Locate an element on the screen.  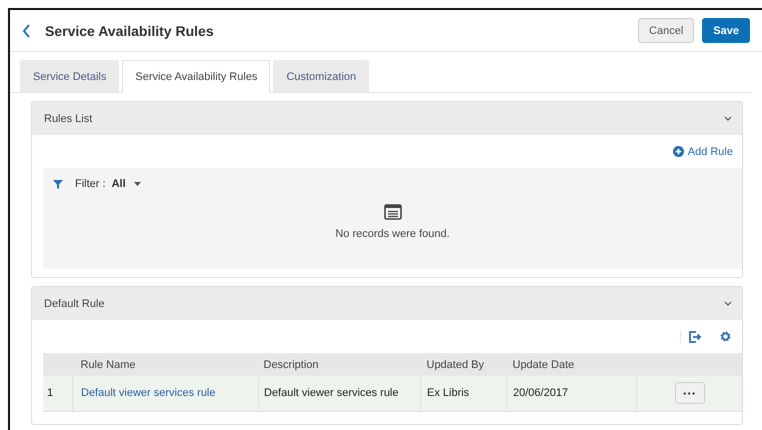
tab: Customization is located at coordinates (321, 76).